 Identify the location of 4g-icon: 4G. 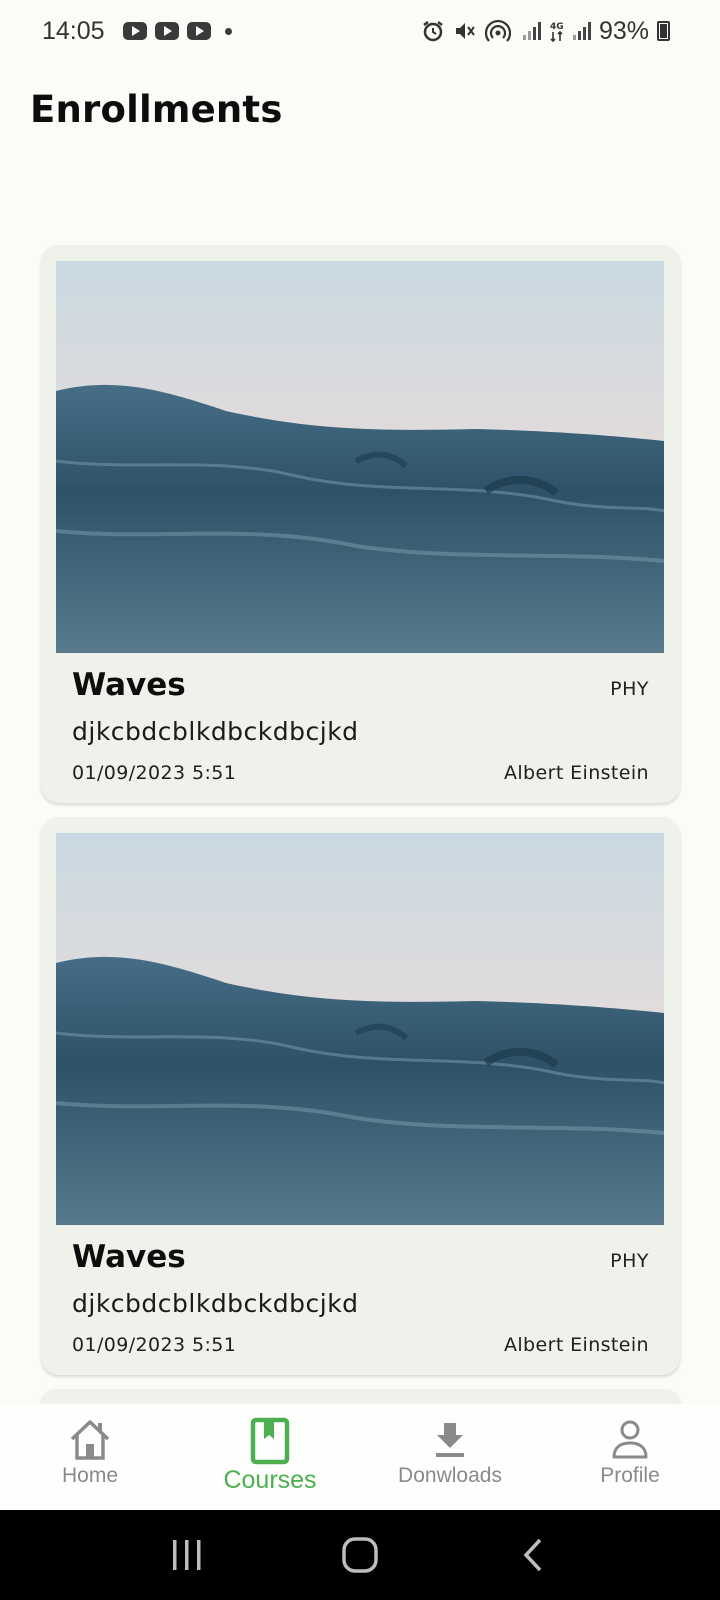
(557, 32).